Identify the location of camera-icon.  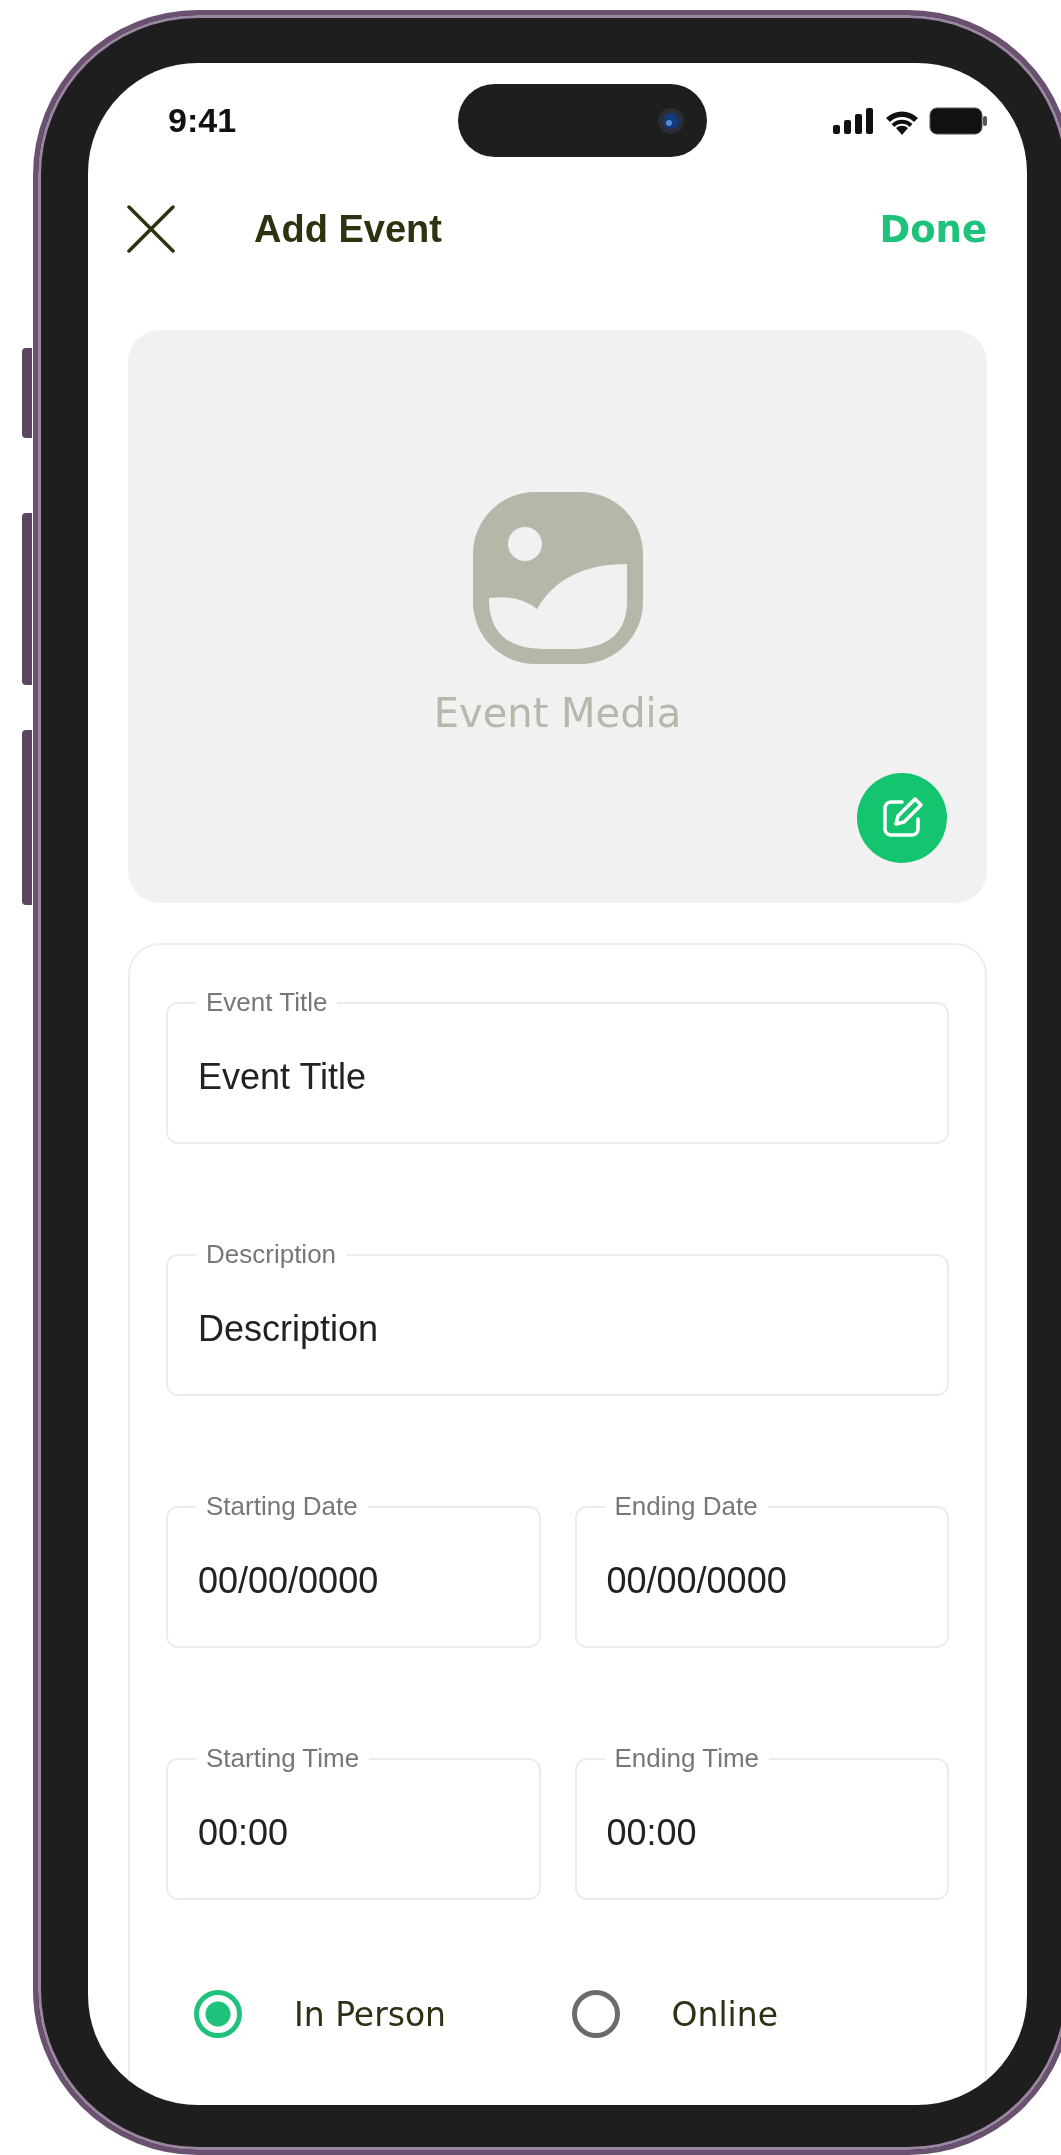
(670, 120).